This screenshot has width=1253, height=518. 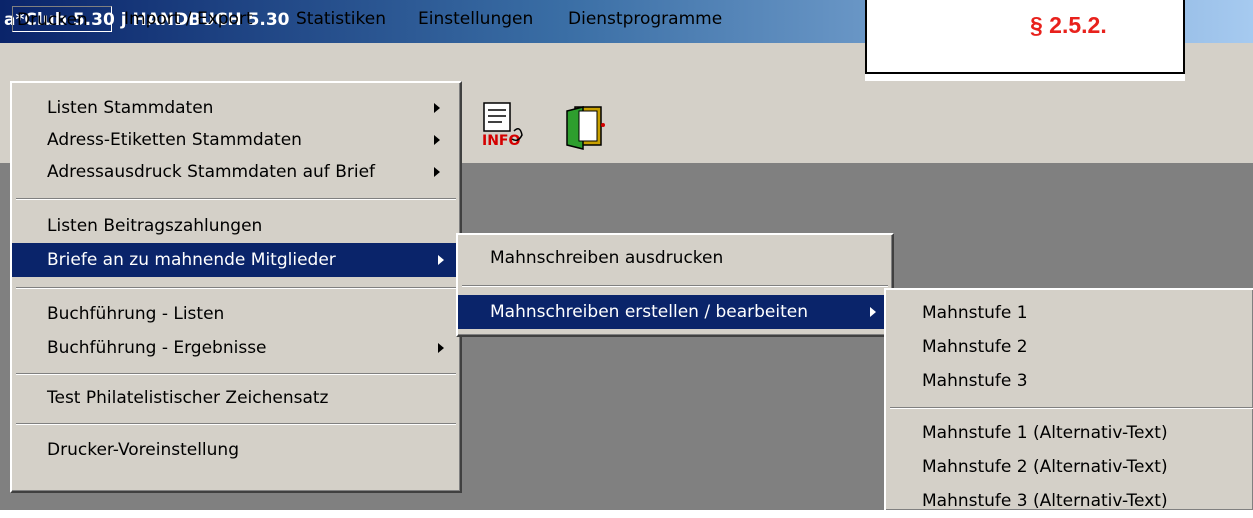 I want to click on menu-item-label: Buchführung - Ergebnisse, so click(x=157, y=348).